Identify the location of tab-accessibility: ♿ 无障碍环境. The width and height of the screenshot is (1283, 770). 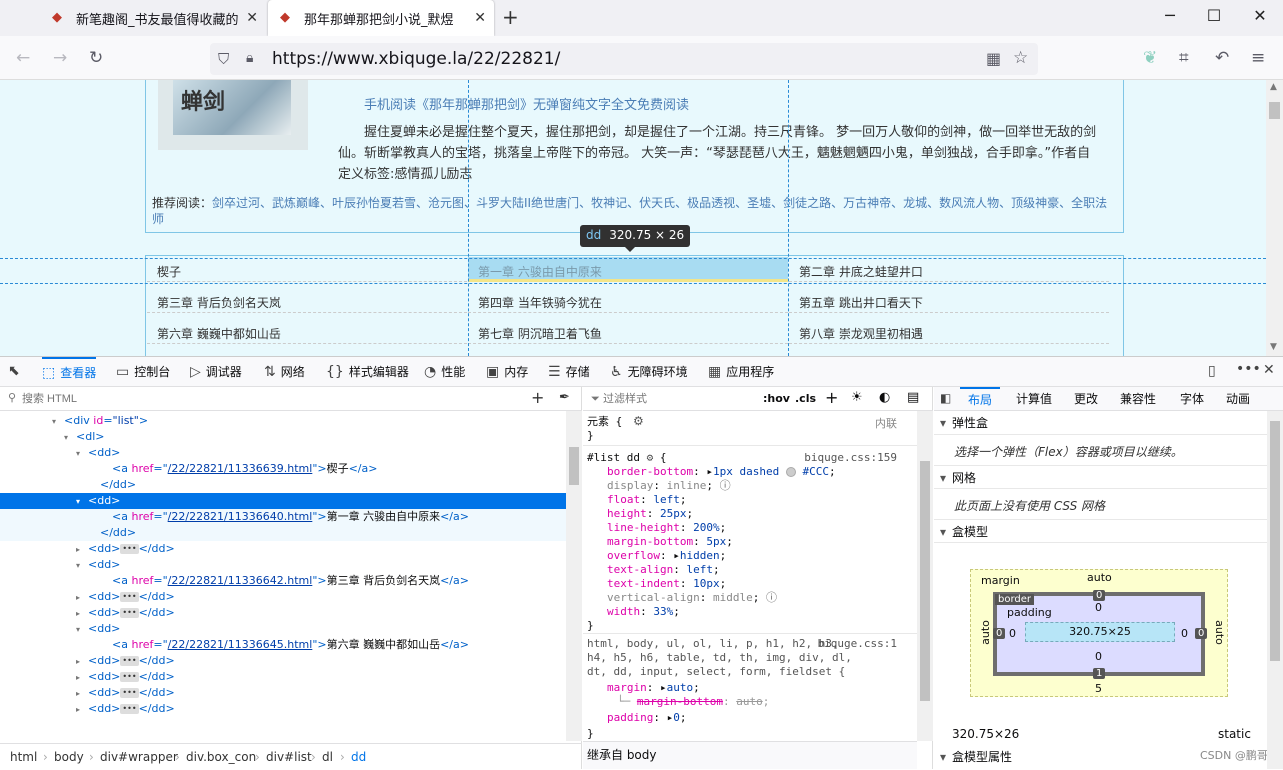
(649, 372).